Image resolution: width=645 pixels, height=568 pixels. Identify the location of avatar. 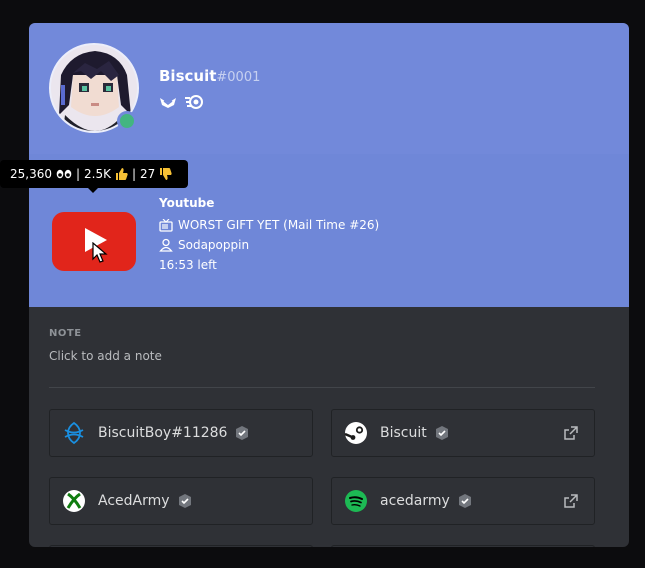
(94, 88).